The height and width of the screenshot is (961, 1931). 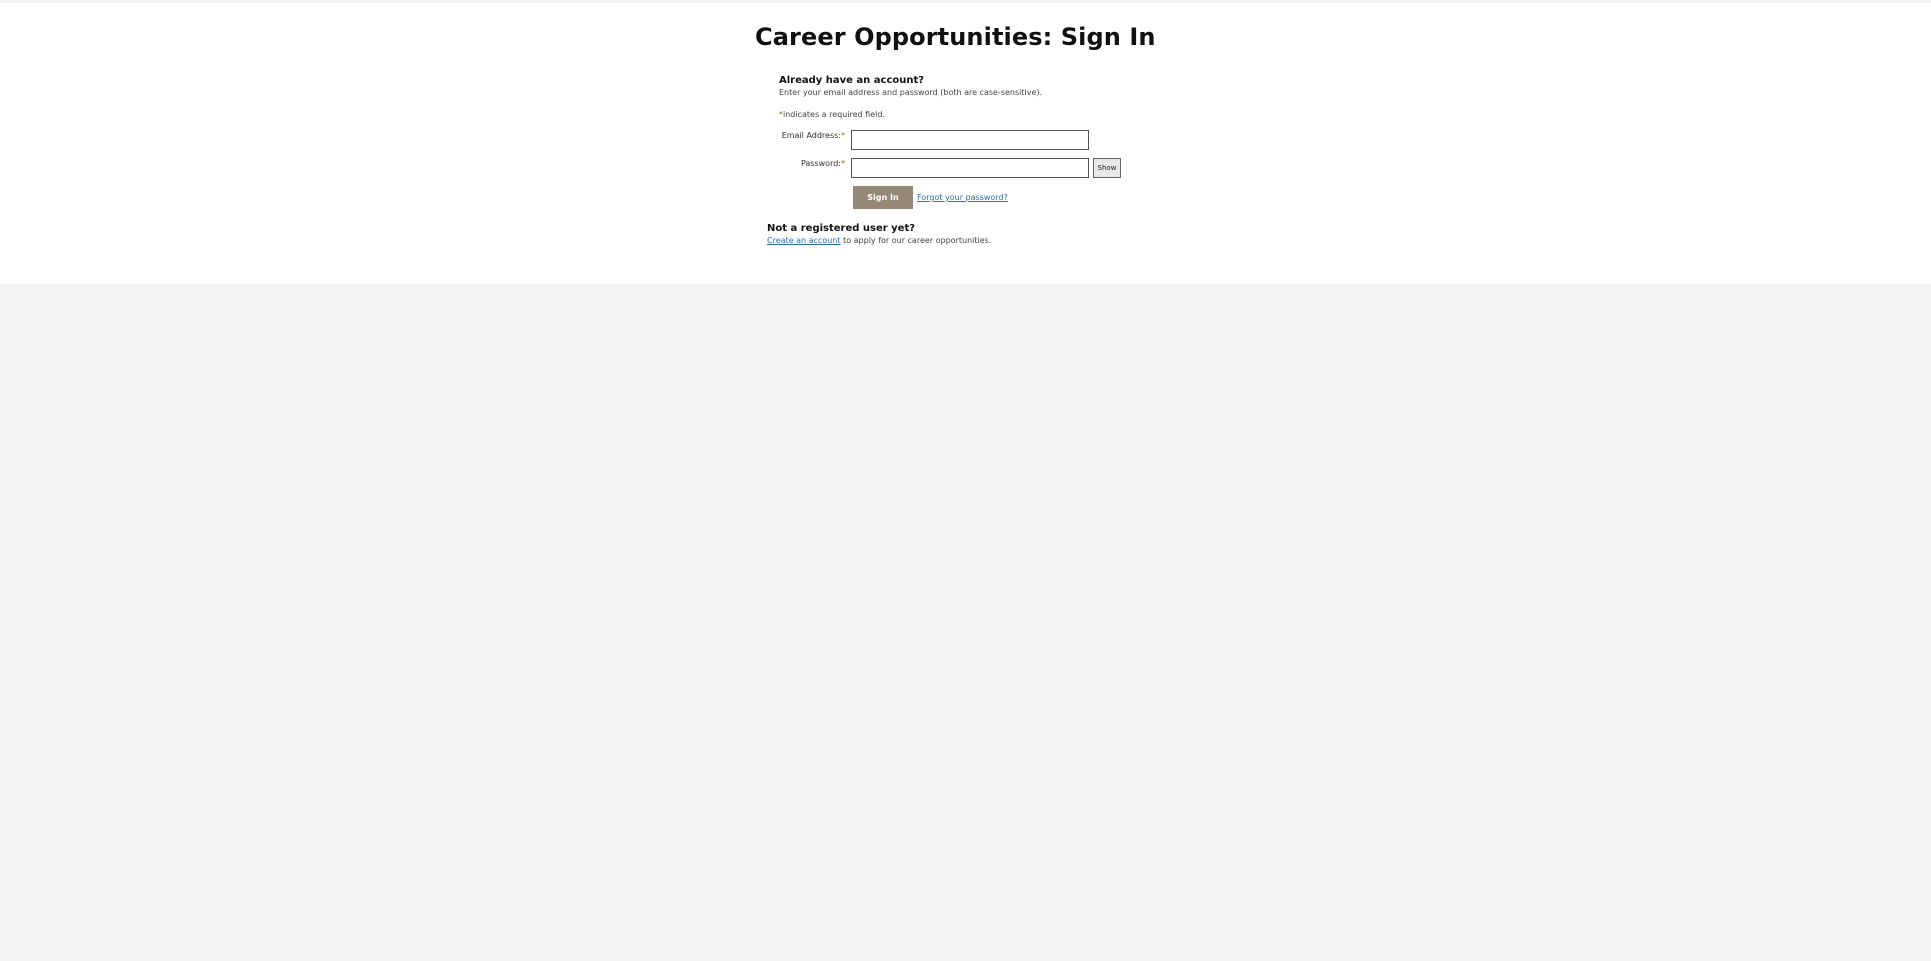 I want to click on password-label-text: Password:, so click(x=820, y=163).